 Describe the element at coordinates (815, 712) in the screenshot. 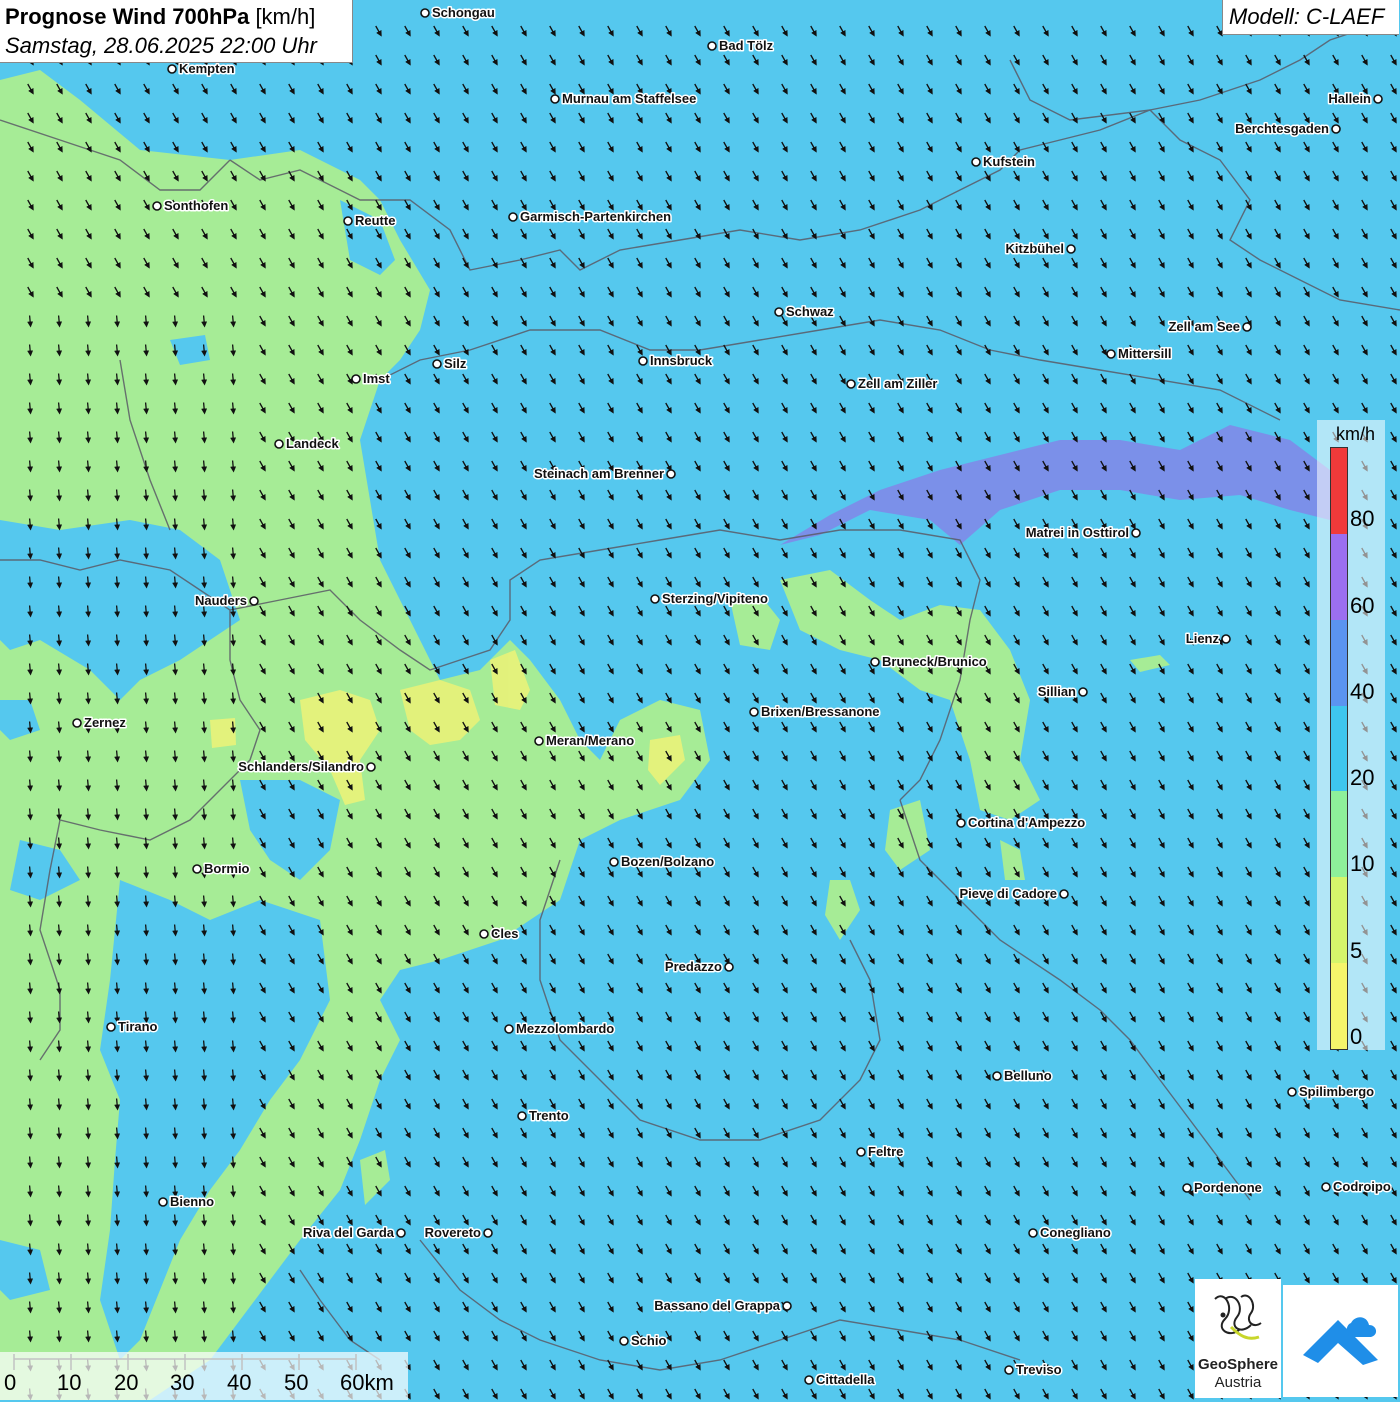

I see `city-marker: Brixen/Bressanone` at that location.